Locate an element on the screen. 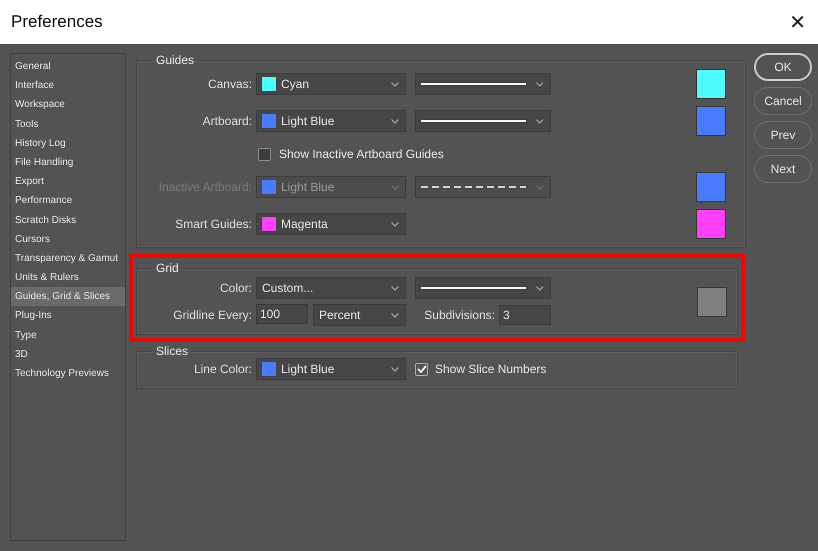 The height and width of the screenshot is (551, 818). checkbox-label: Show Slice Numbers is located at coordinates (490, 369).